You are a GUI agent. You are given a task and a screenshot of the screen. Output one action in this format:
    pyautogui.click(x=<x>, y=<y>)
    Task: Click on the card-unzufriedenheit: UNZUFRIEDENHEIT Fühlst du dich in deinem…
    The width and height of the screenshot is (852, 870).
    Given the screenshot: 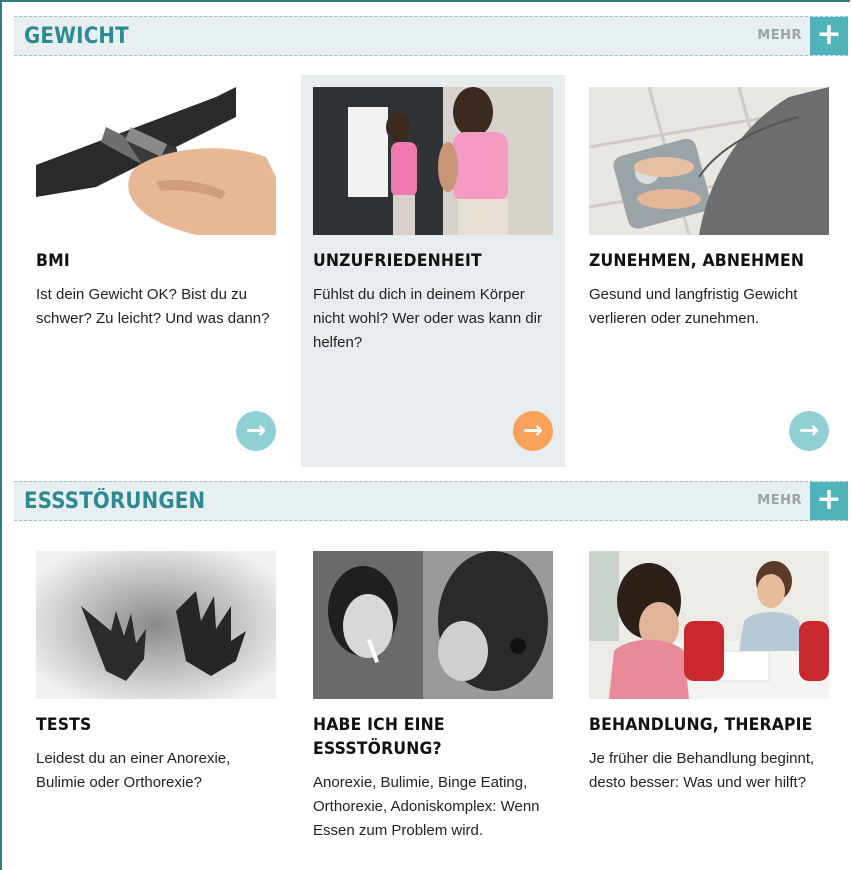 What is the action you would take?
    pyautogui.click(x=433, y=271)
    